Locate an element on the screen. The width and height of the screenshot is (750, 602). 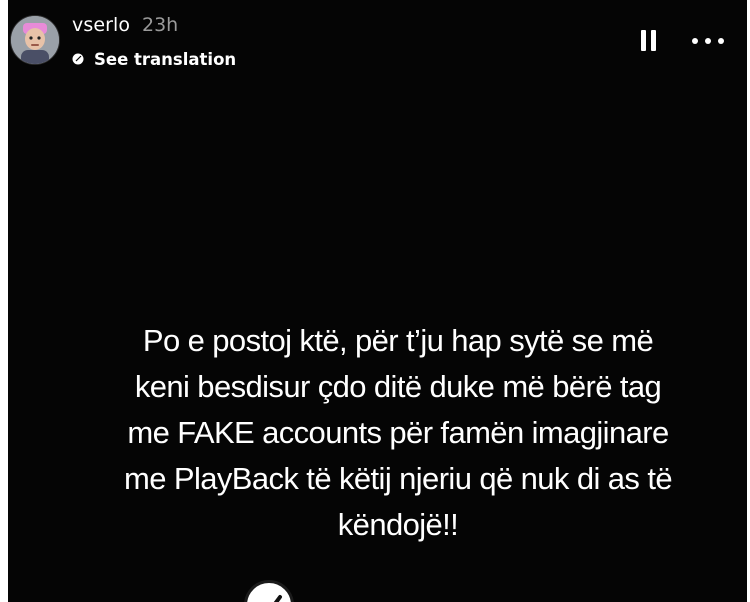
avatar is located at coordinates (35, 40).